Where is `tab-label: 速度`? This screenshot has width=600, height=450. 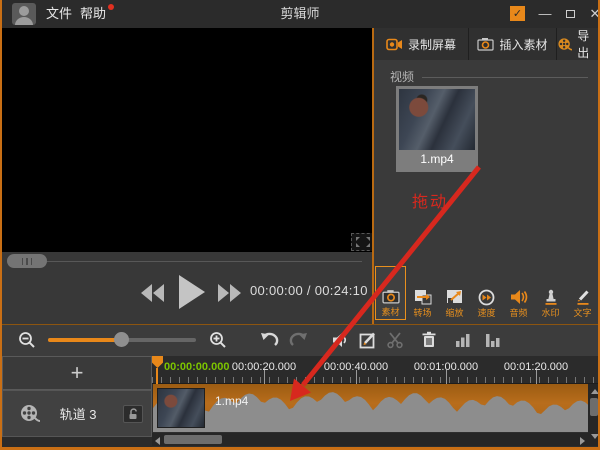
tab-label: 速度 is located at coordinates (486, 313).